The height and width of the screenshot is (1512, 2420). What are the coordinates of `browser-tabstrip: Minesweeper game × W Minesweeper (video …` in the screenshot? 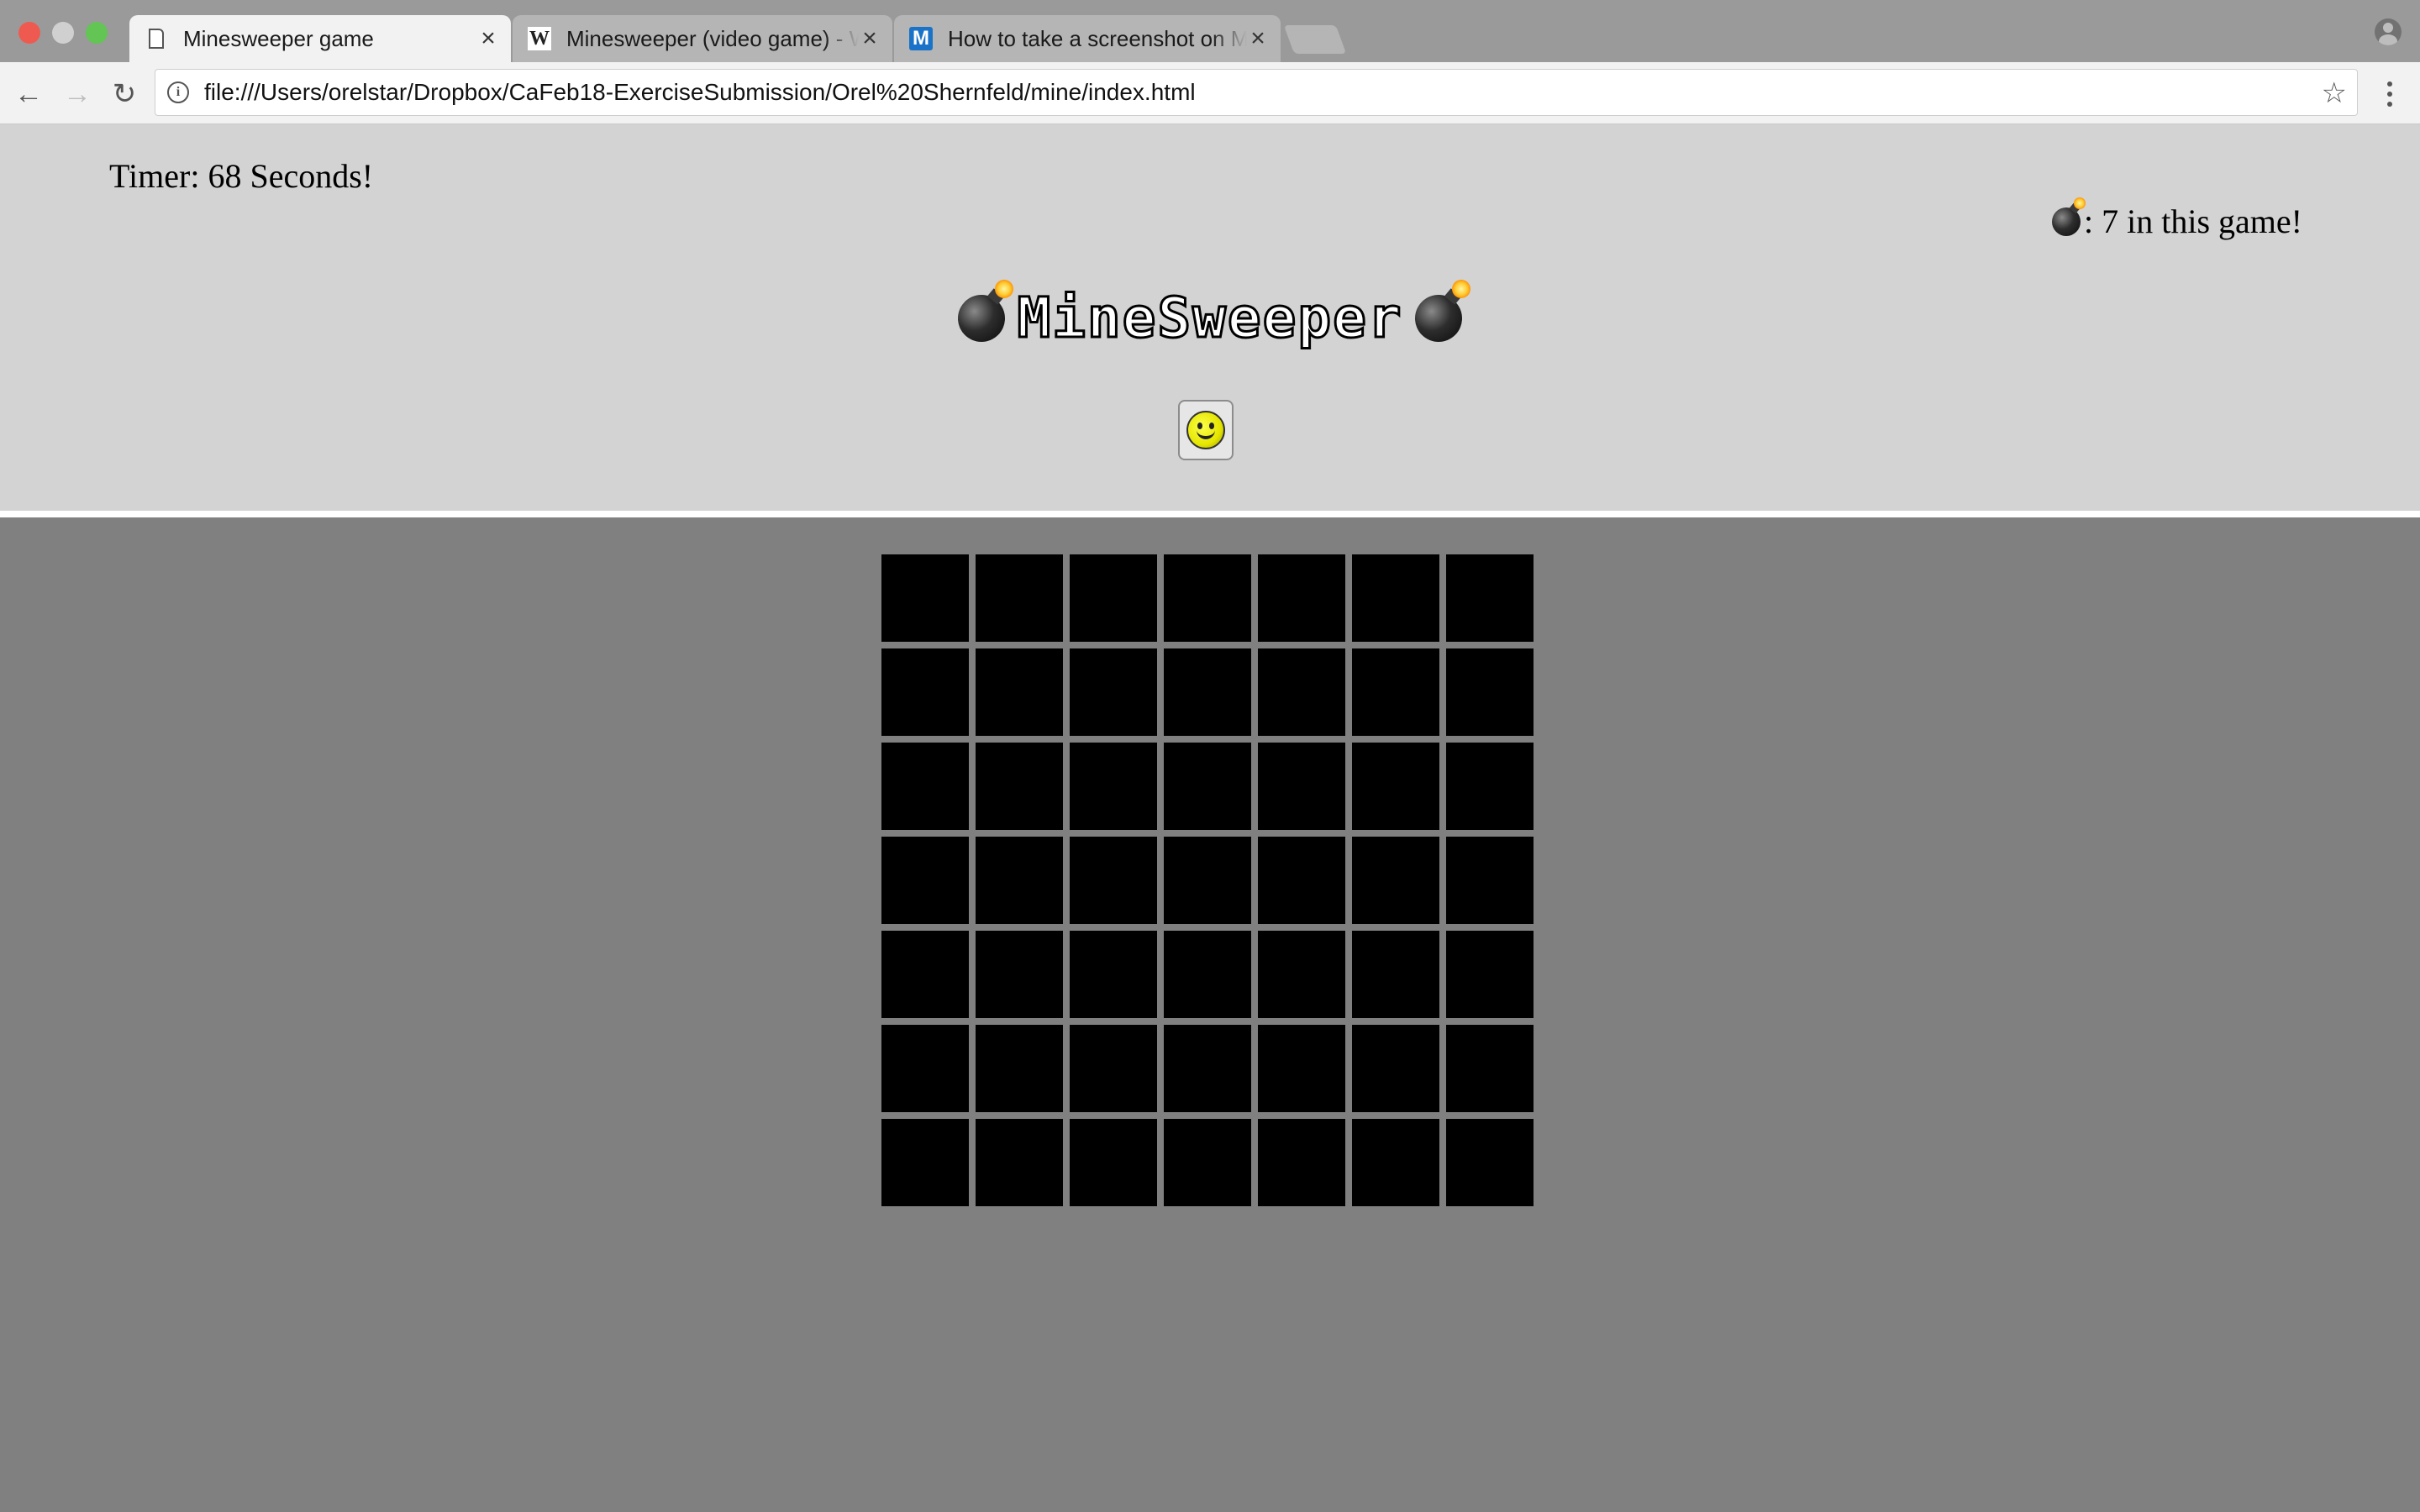 It's located at (1210, 31).